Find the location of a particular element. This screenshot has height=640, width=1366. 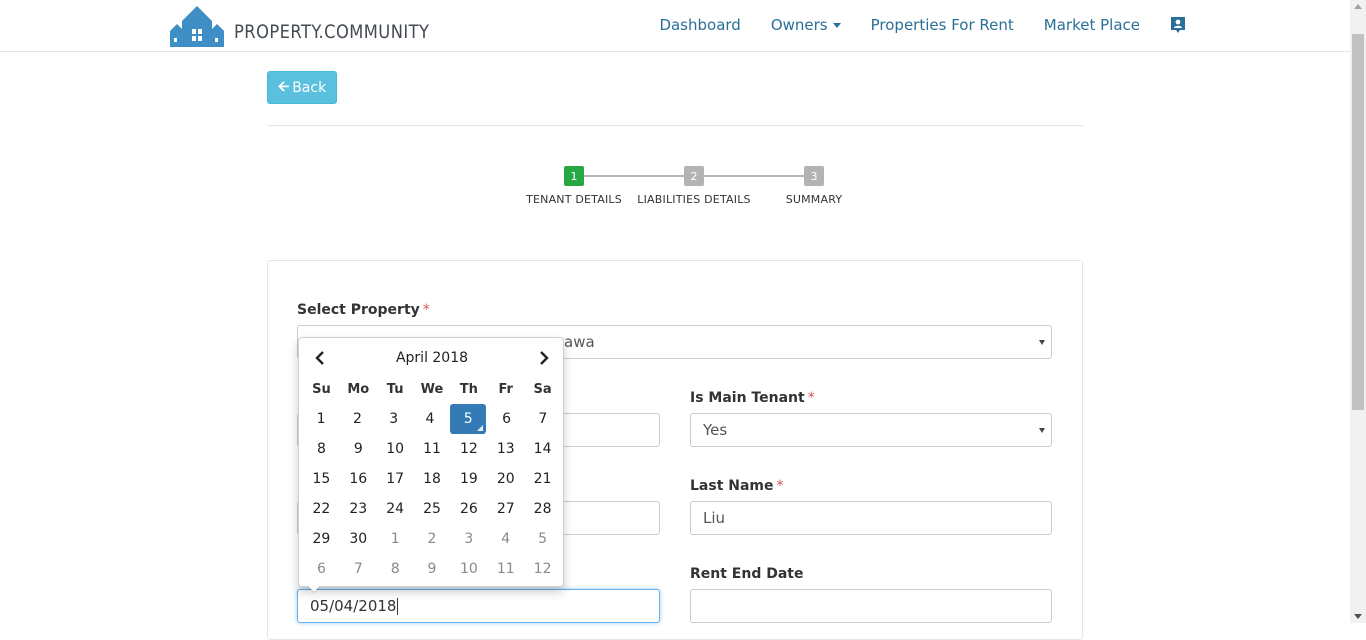

weekday-header-row: Su Mo Tu We Th Fr Sa is located at coordinates (432, 389).